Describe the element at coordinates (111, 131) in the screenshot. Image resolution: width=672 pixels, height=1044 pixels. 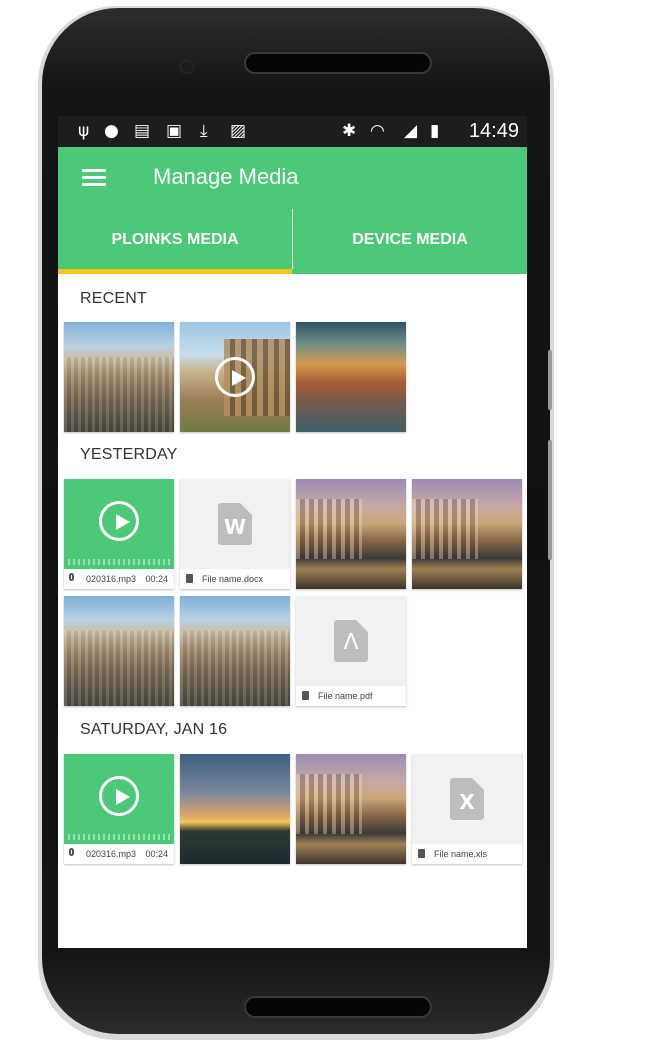
I see `chat-icon: ●` at that location.